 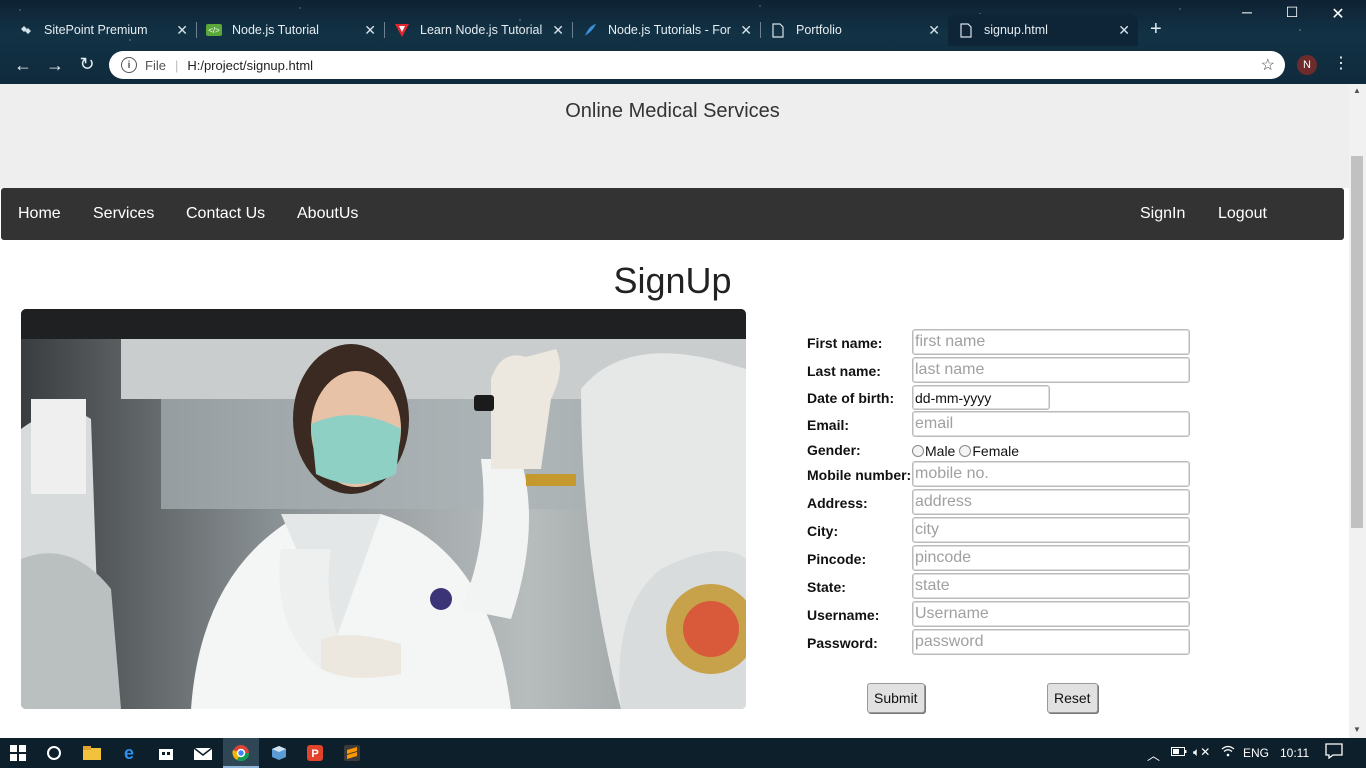 I want to click on pincode-field, so click(x=1051, y=558).